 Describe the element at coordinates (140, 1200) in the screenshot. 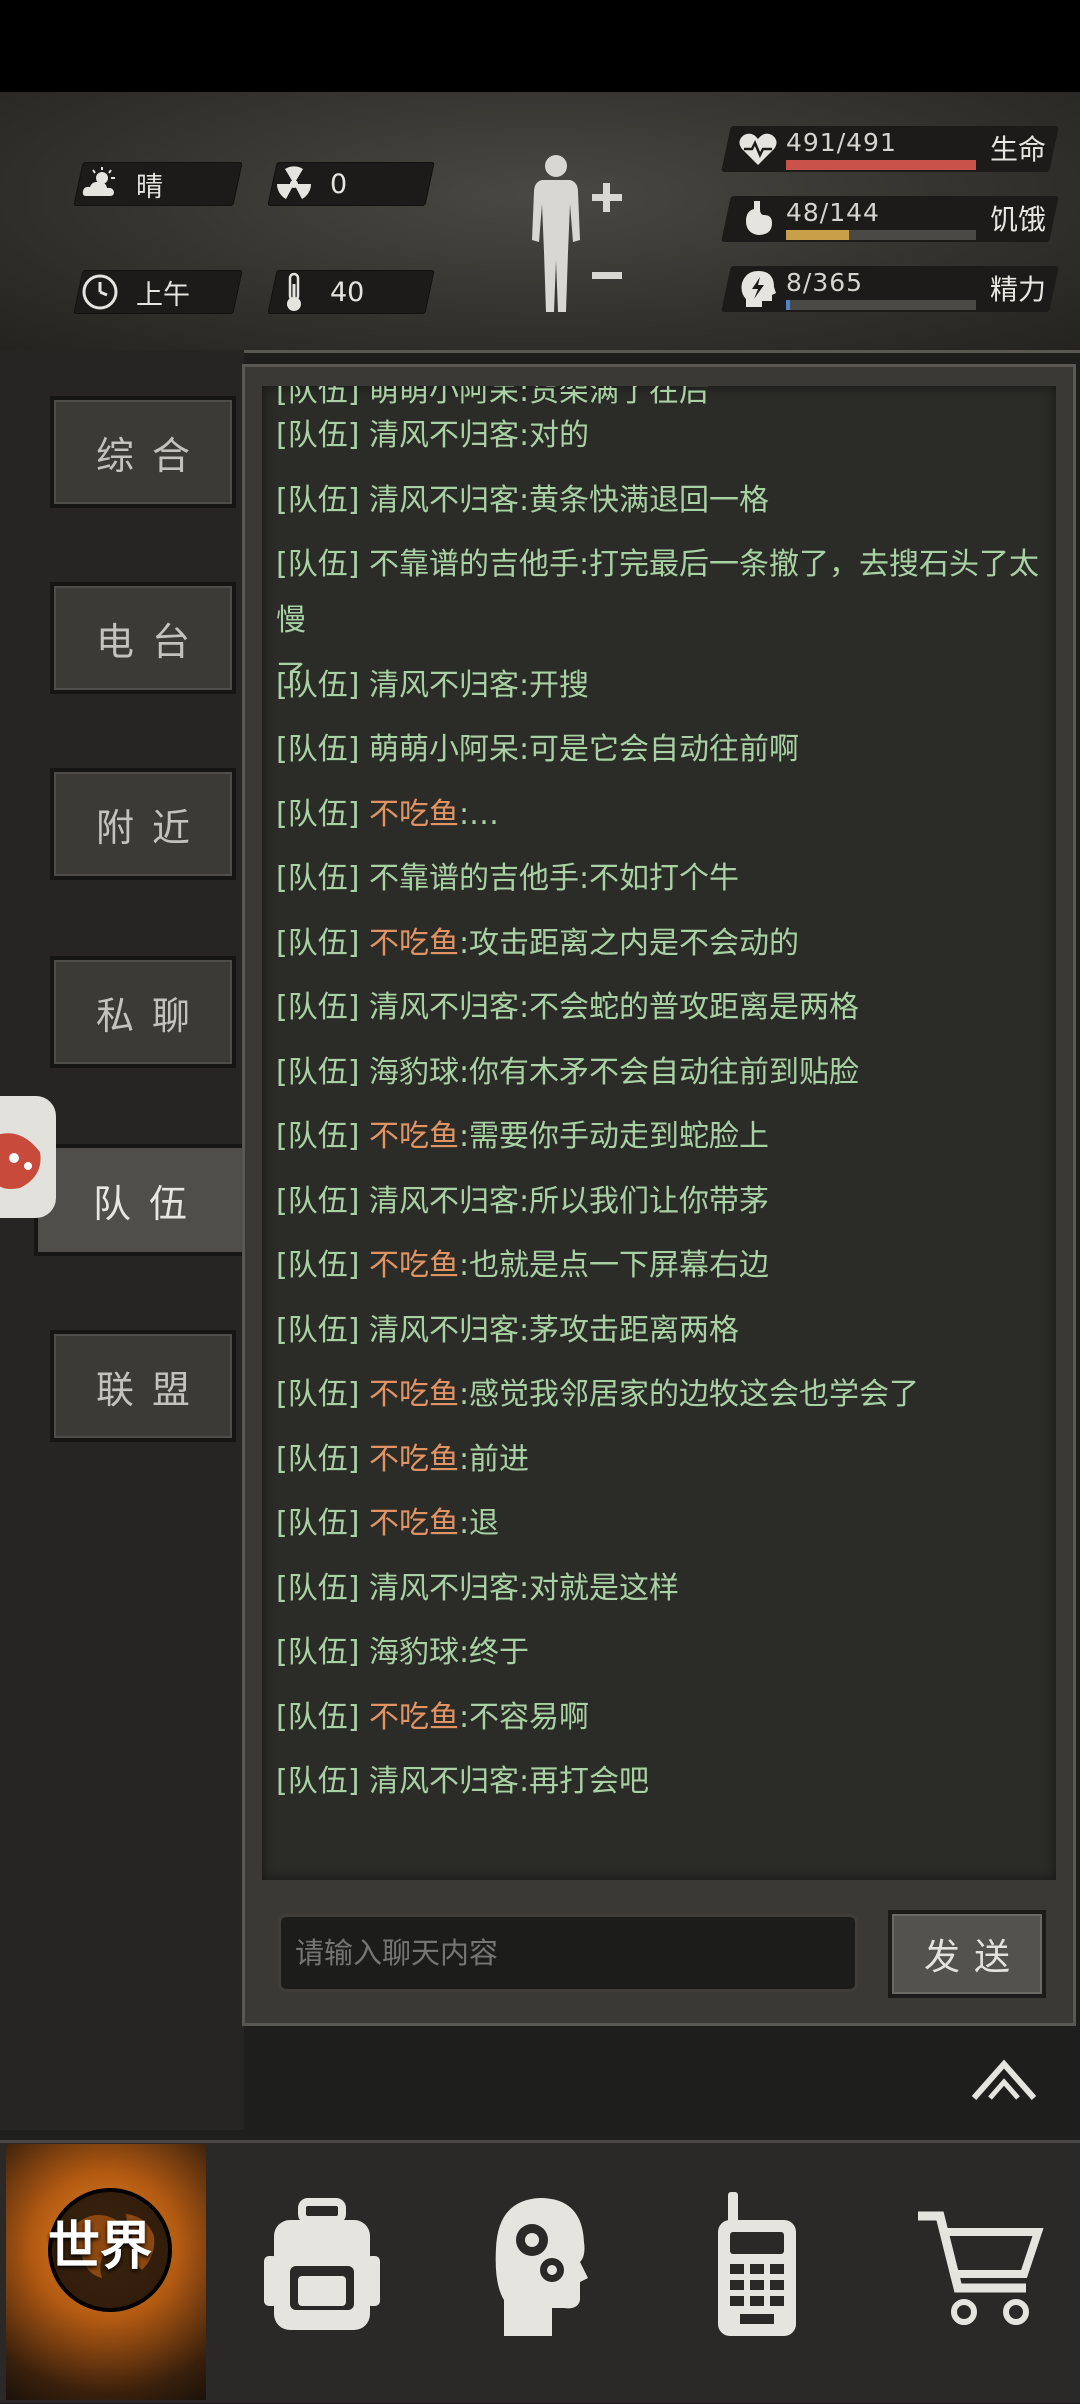

I see `tab-4: 队伍` at that location.